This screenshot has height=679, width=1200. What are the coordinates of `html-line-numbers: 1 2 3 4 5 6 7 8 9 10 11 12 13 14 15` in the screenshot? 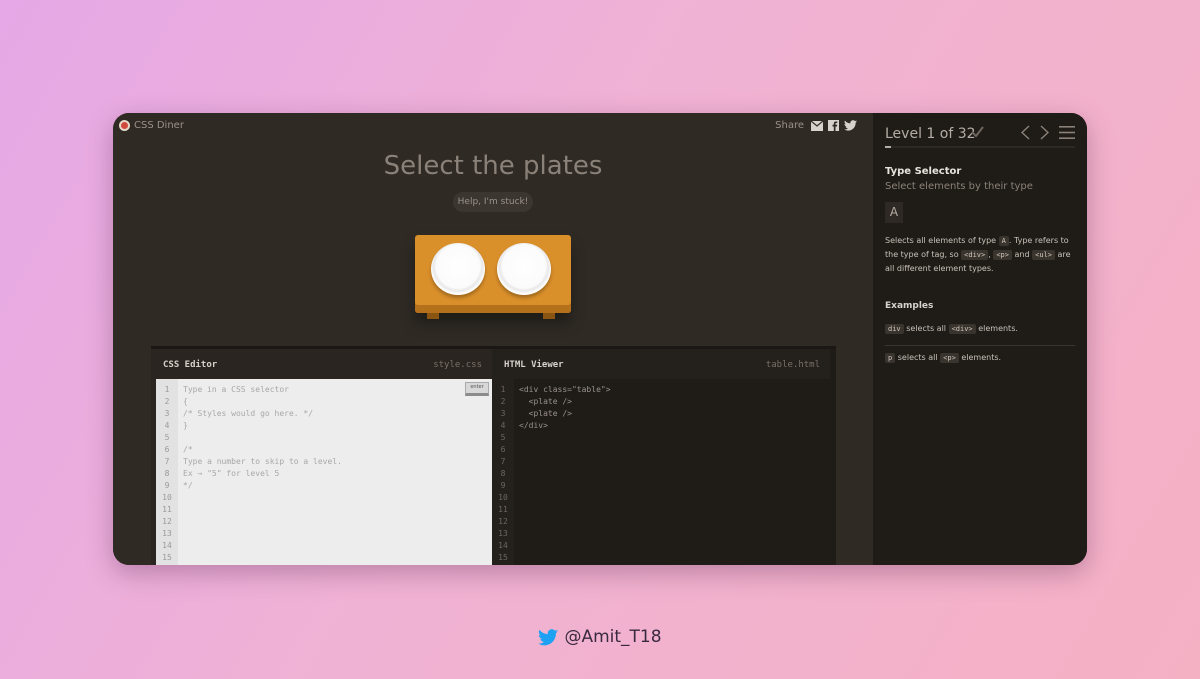 It's located at (503, 472).